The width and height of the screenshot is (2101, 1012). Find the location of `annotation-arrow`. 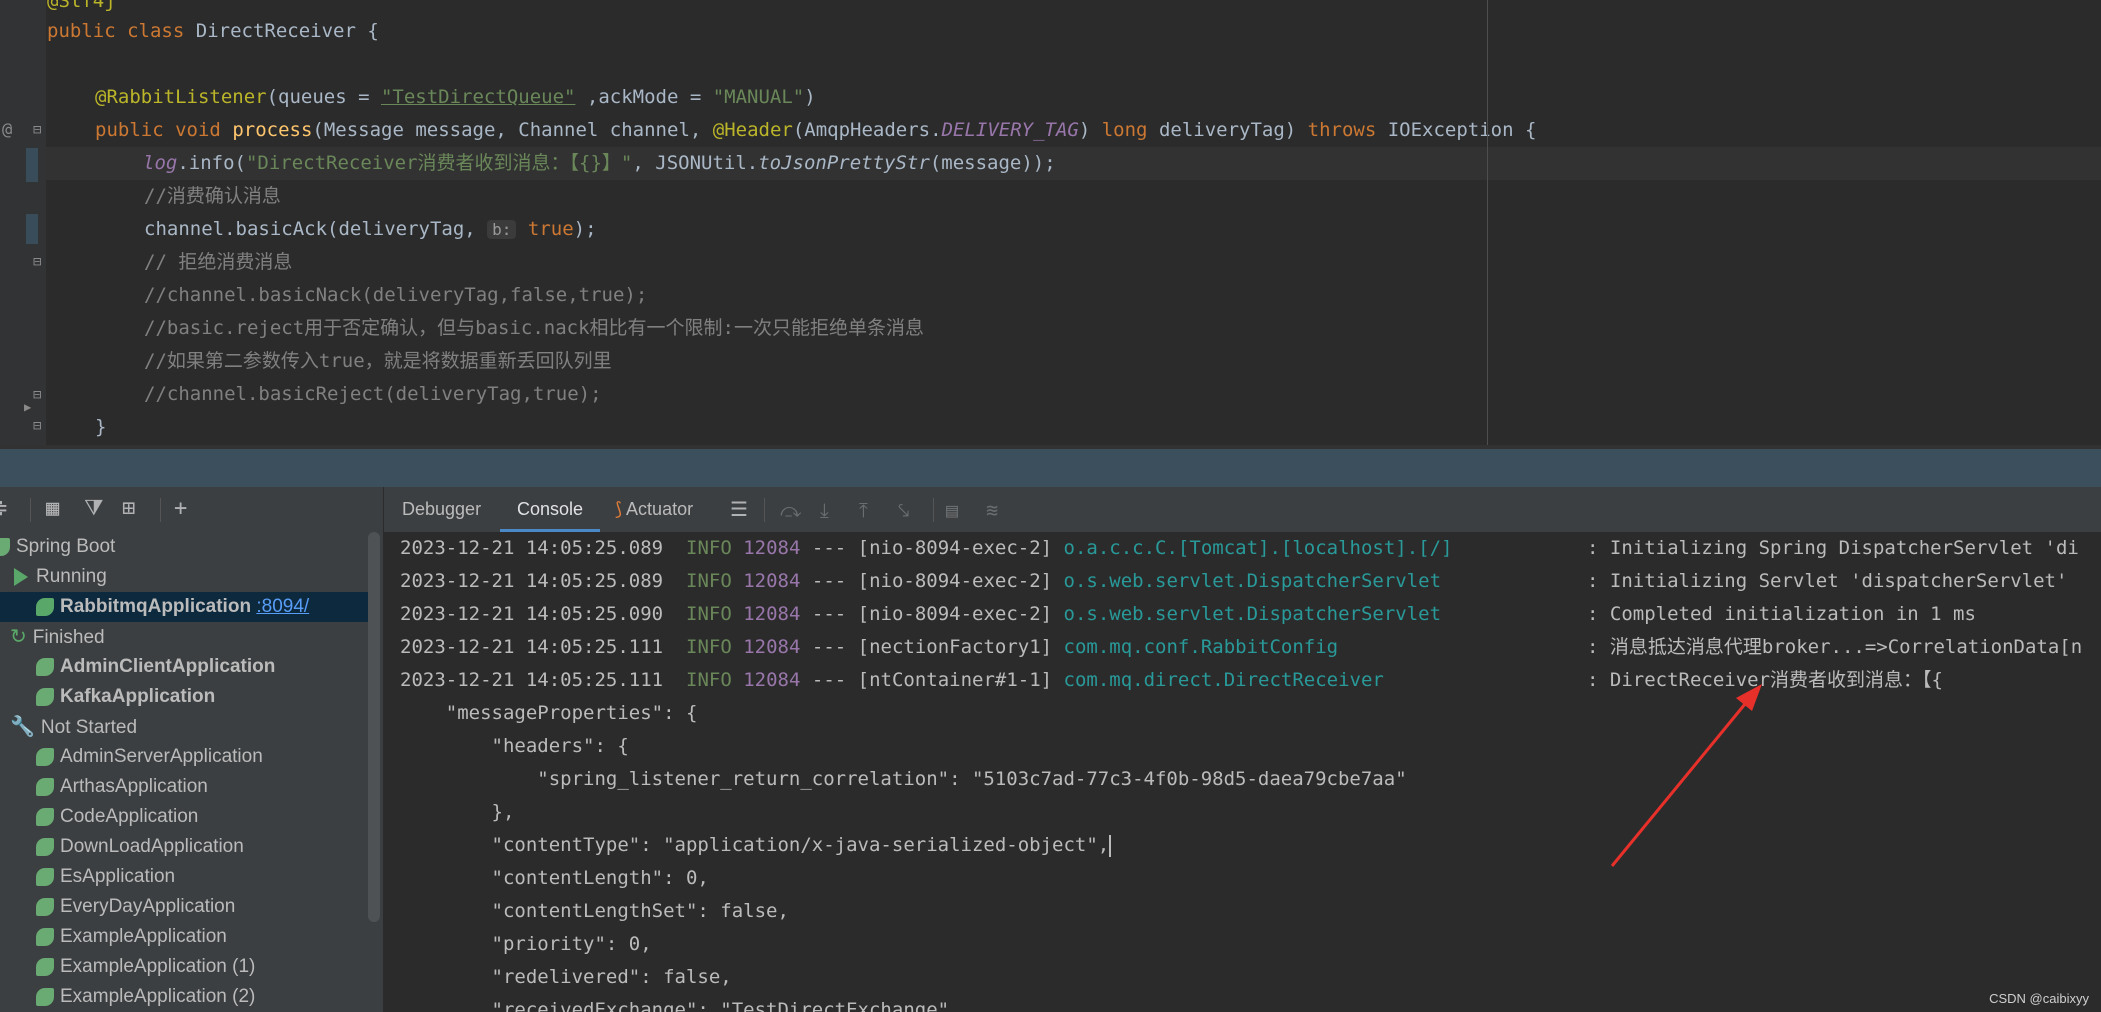

annotation-arrow is located at coordinates (1686, 775).